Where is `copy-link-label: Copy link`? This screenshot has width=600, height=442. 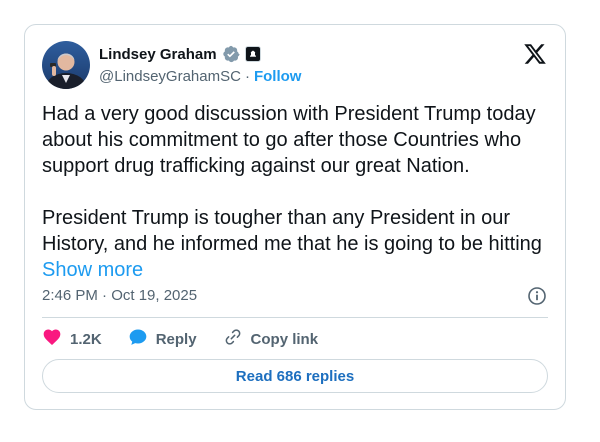 copy-link-label: Copy link is located at coordinates (284, 339).